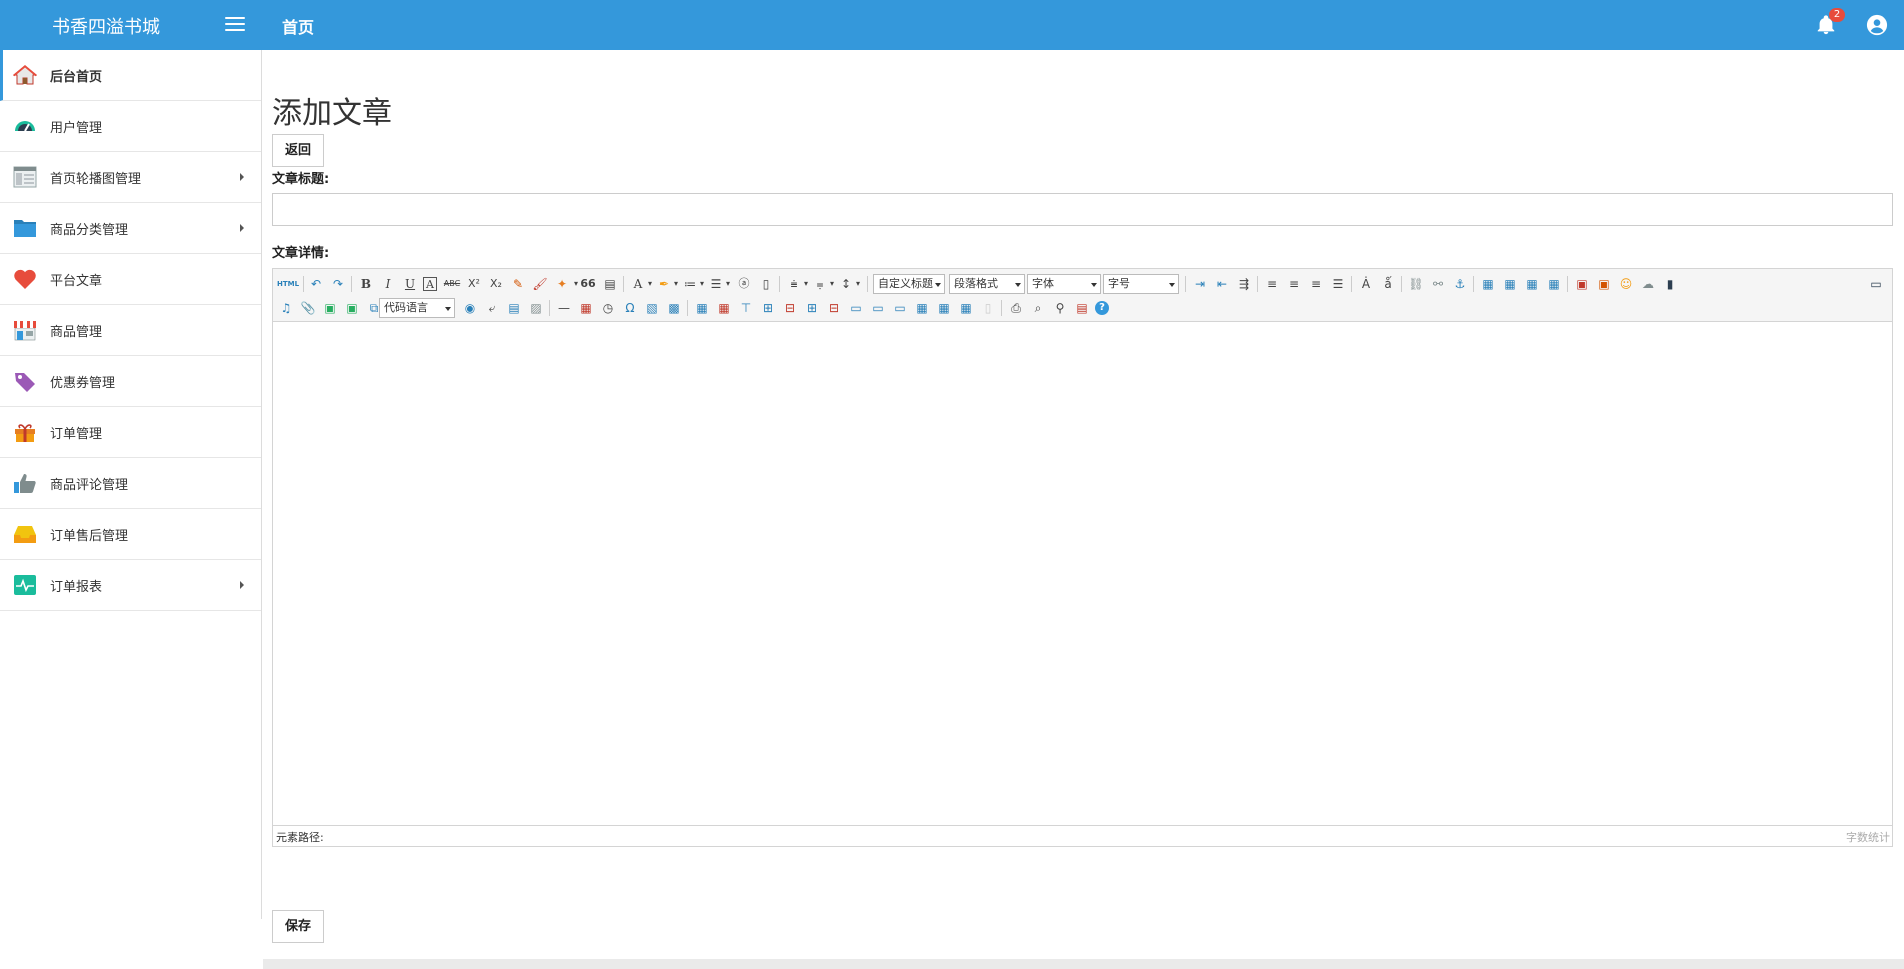  I want to click on search-replace-binoculars-icon: ⚲, so click(1060, 308).